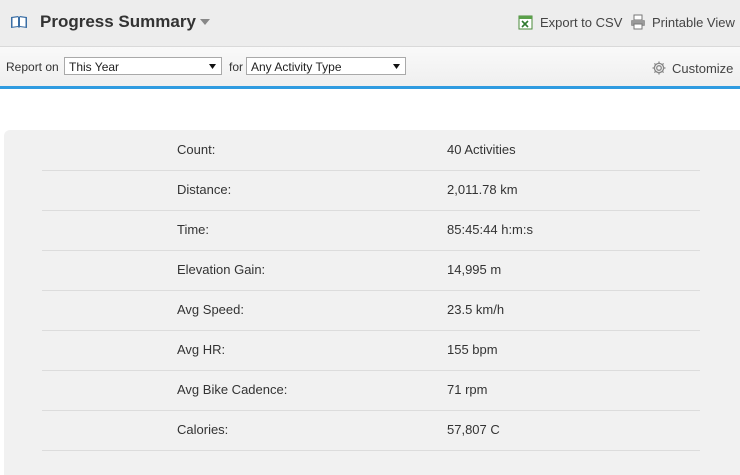 The image size is (740, 475). I want to click on period-select-value: This Year, so click(94, 67).